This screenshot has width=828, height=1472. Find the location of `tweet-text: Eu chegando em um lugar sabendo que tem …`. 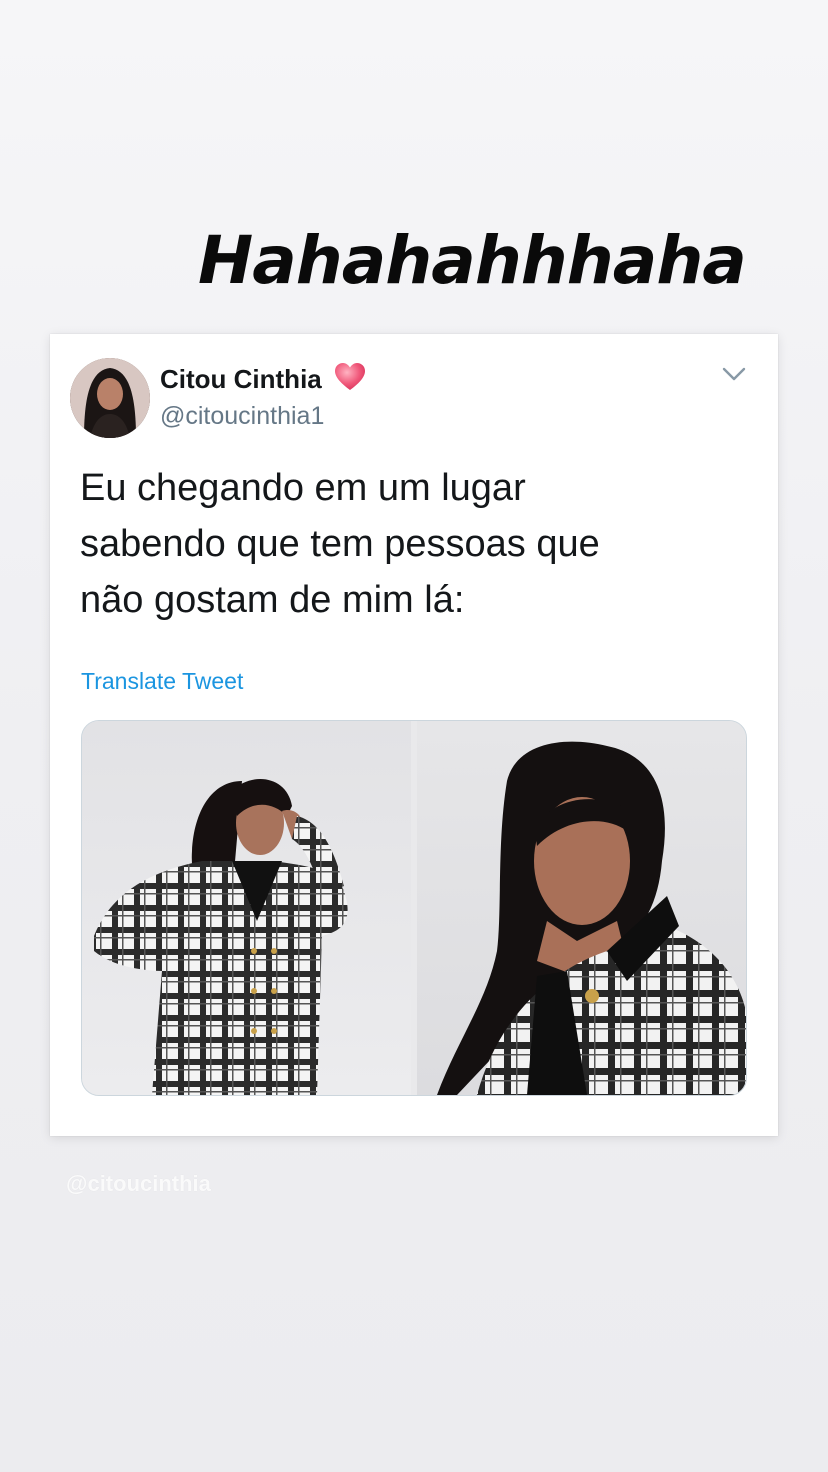

tweet-text: Eu chegando em um lugar sabendo que tem … is located at coordinates (340, 544).